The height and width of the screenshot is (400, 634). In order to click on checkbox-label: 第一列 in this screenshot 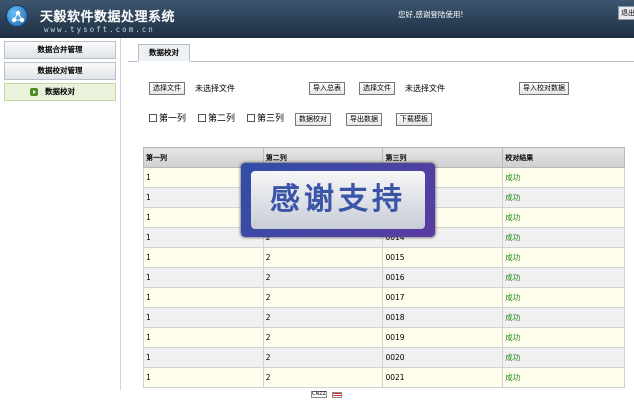, I will do `click(173, 119)`.